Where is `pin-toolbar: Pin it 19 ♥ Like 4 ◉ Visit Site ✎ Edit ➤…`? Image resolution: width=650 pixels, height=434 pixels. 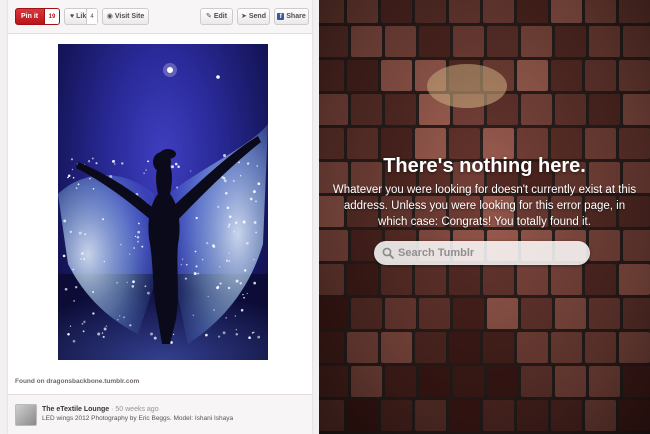
pin-toolbar: Pin it 19 ♥ Like 4 ◉ Visit Site ✎ Edit ➤… is located at coordinates (160, 17).